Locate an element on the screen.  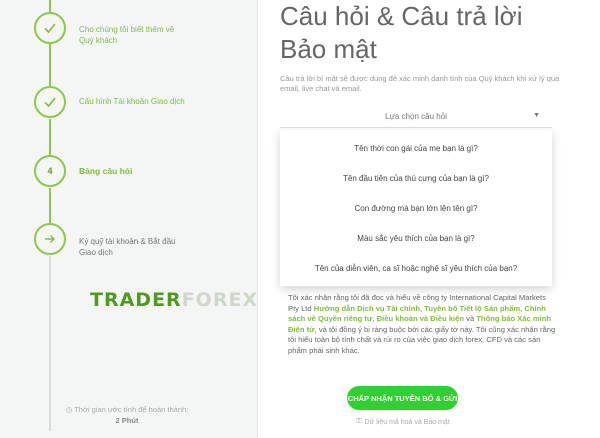
dropdown-option: Màu sắc yêu thích của bạn là gì? is located at coordinates (416, 238).